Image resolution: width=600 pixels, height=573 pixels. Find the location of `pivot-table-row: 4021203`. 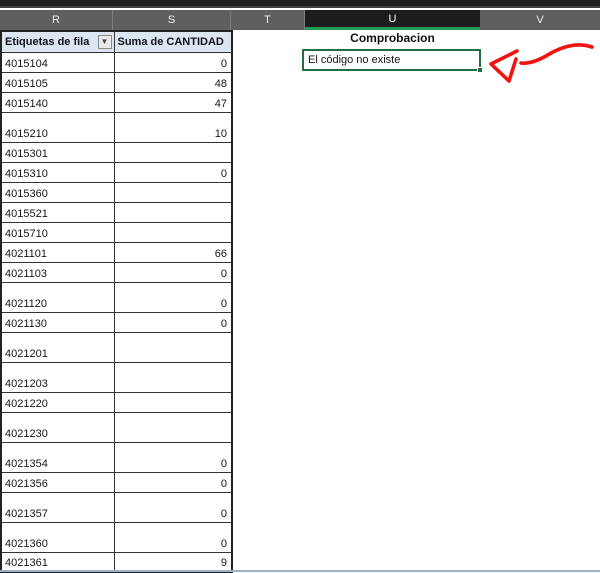

pivot-table-row: 4021203 is located at coordinates (116, 377).